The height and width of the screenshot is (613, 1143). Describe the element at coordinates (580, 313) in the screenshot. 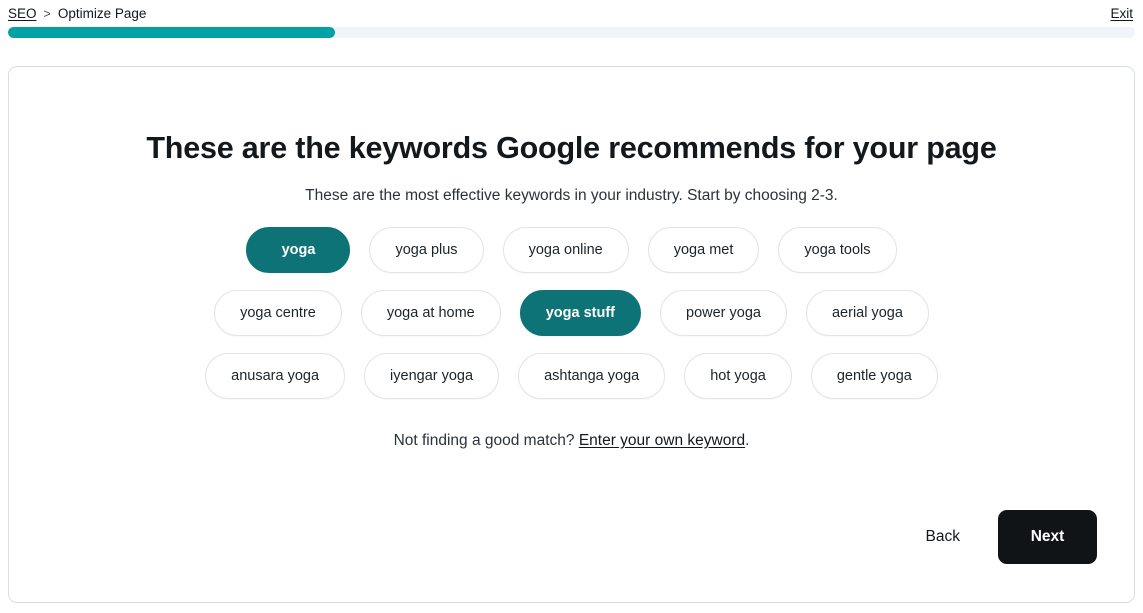

I see `keyword-chip-selected: yoga stuff` at that location.